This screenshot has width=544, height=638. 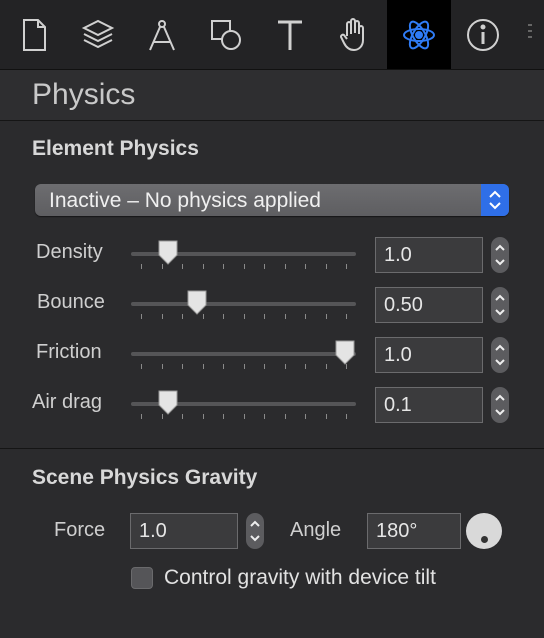 What do you see at coordinates (145, 477) in the screenshot?
I see `scene-gravity-title: Scene Physics Gravity` at bounding box center [145, 477].